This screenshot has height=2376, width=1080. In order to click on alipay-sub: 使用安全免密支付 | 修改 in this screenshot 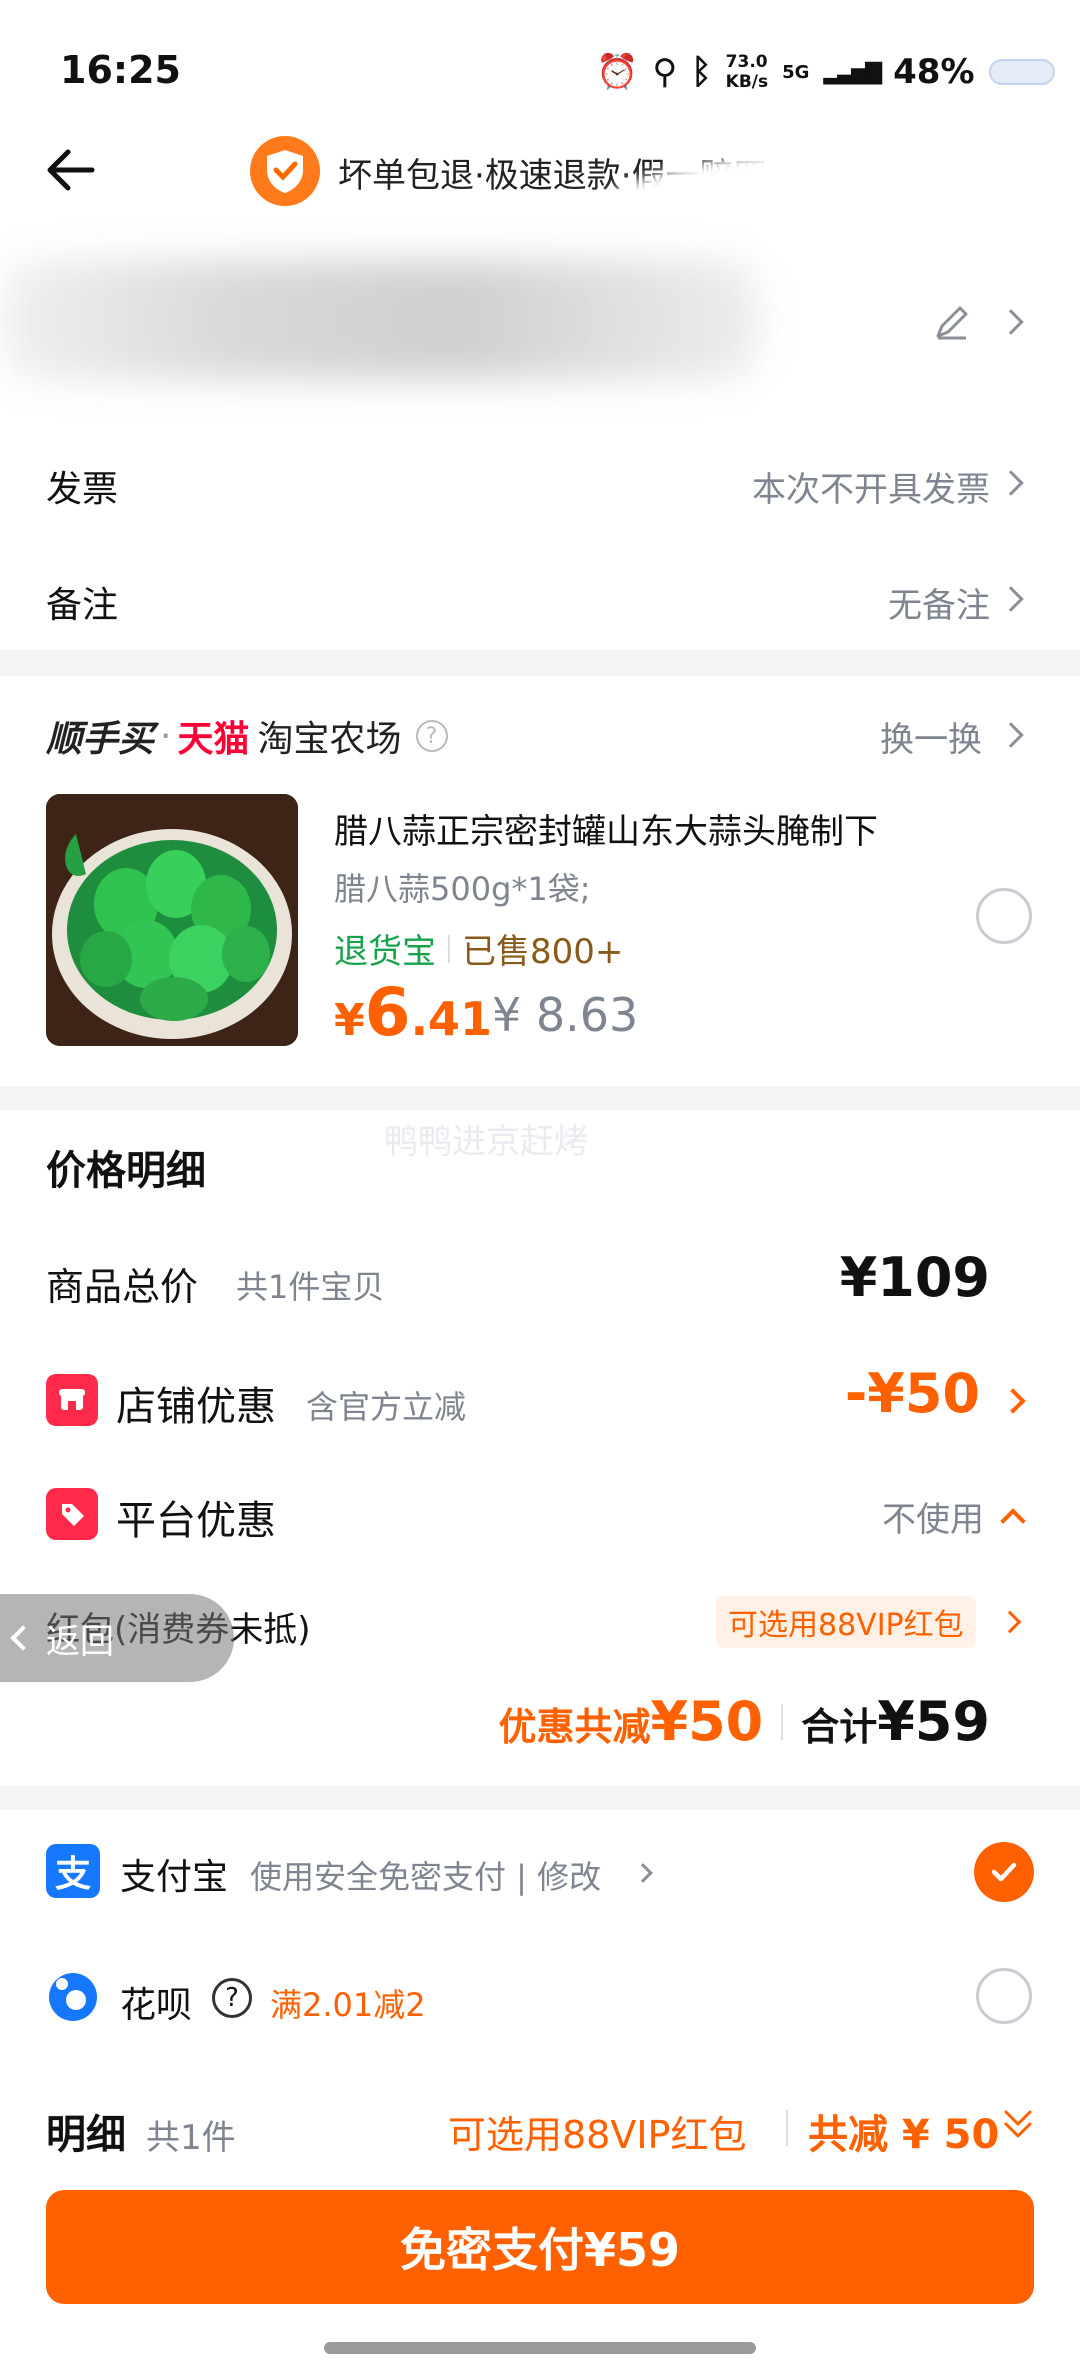, I will do `click(425, 1875)`.